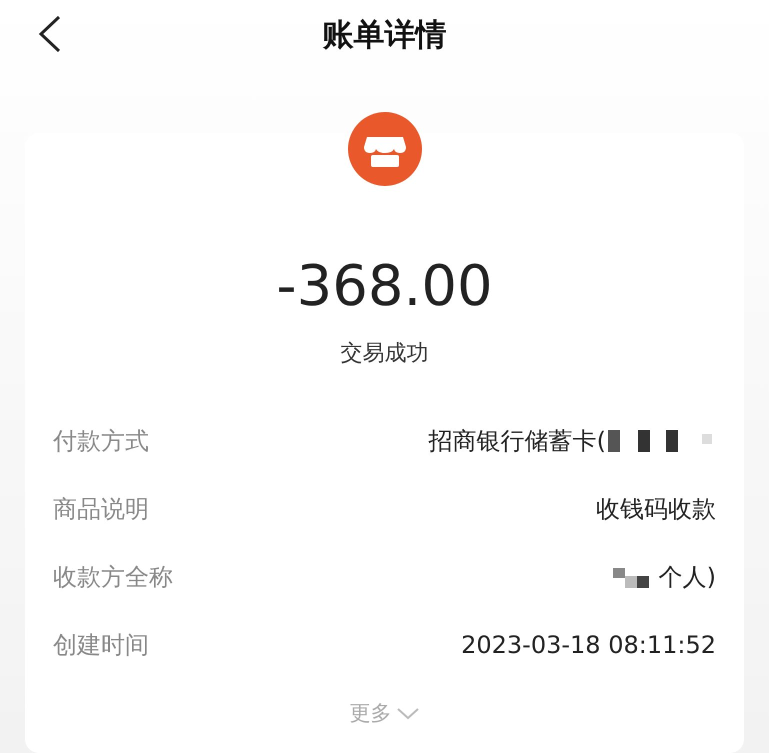 The height and width of the screenshot is (753, 769). I want to click on row-value: 收钱码收款, so click(656, 509).